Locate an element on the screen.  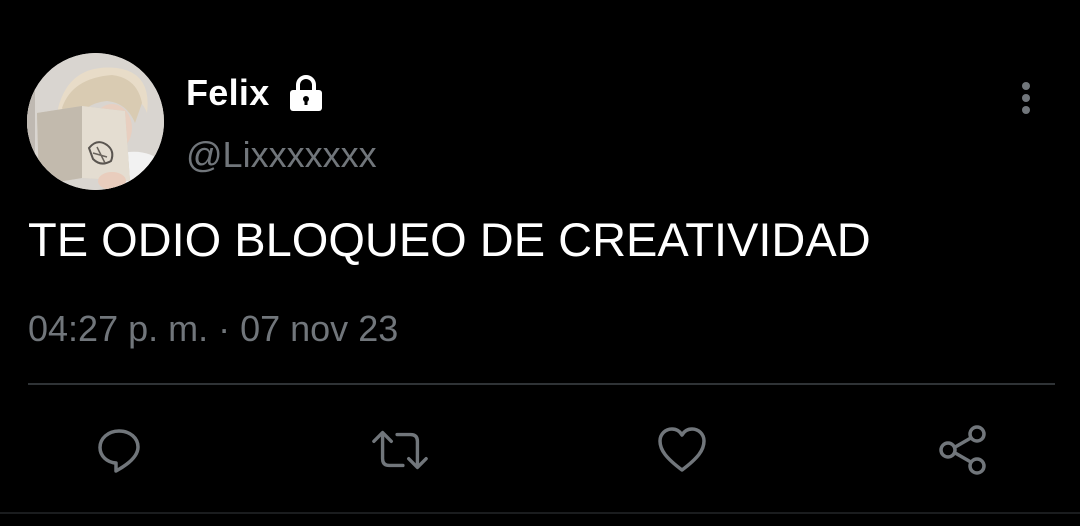
lock-icon is located at coordinates (306, 93).